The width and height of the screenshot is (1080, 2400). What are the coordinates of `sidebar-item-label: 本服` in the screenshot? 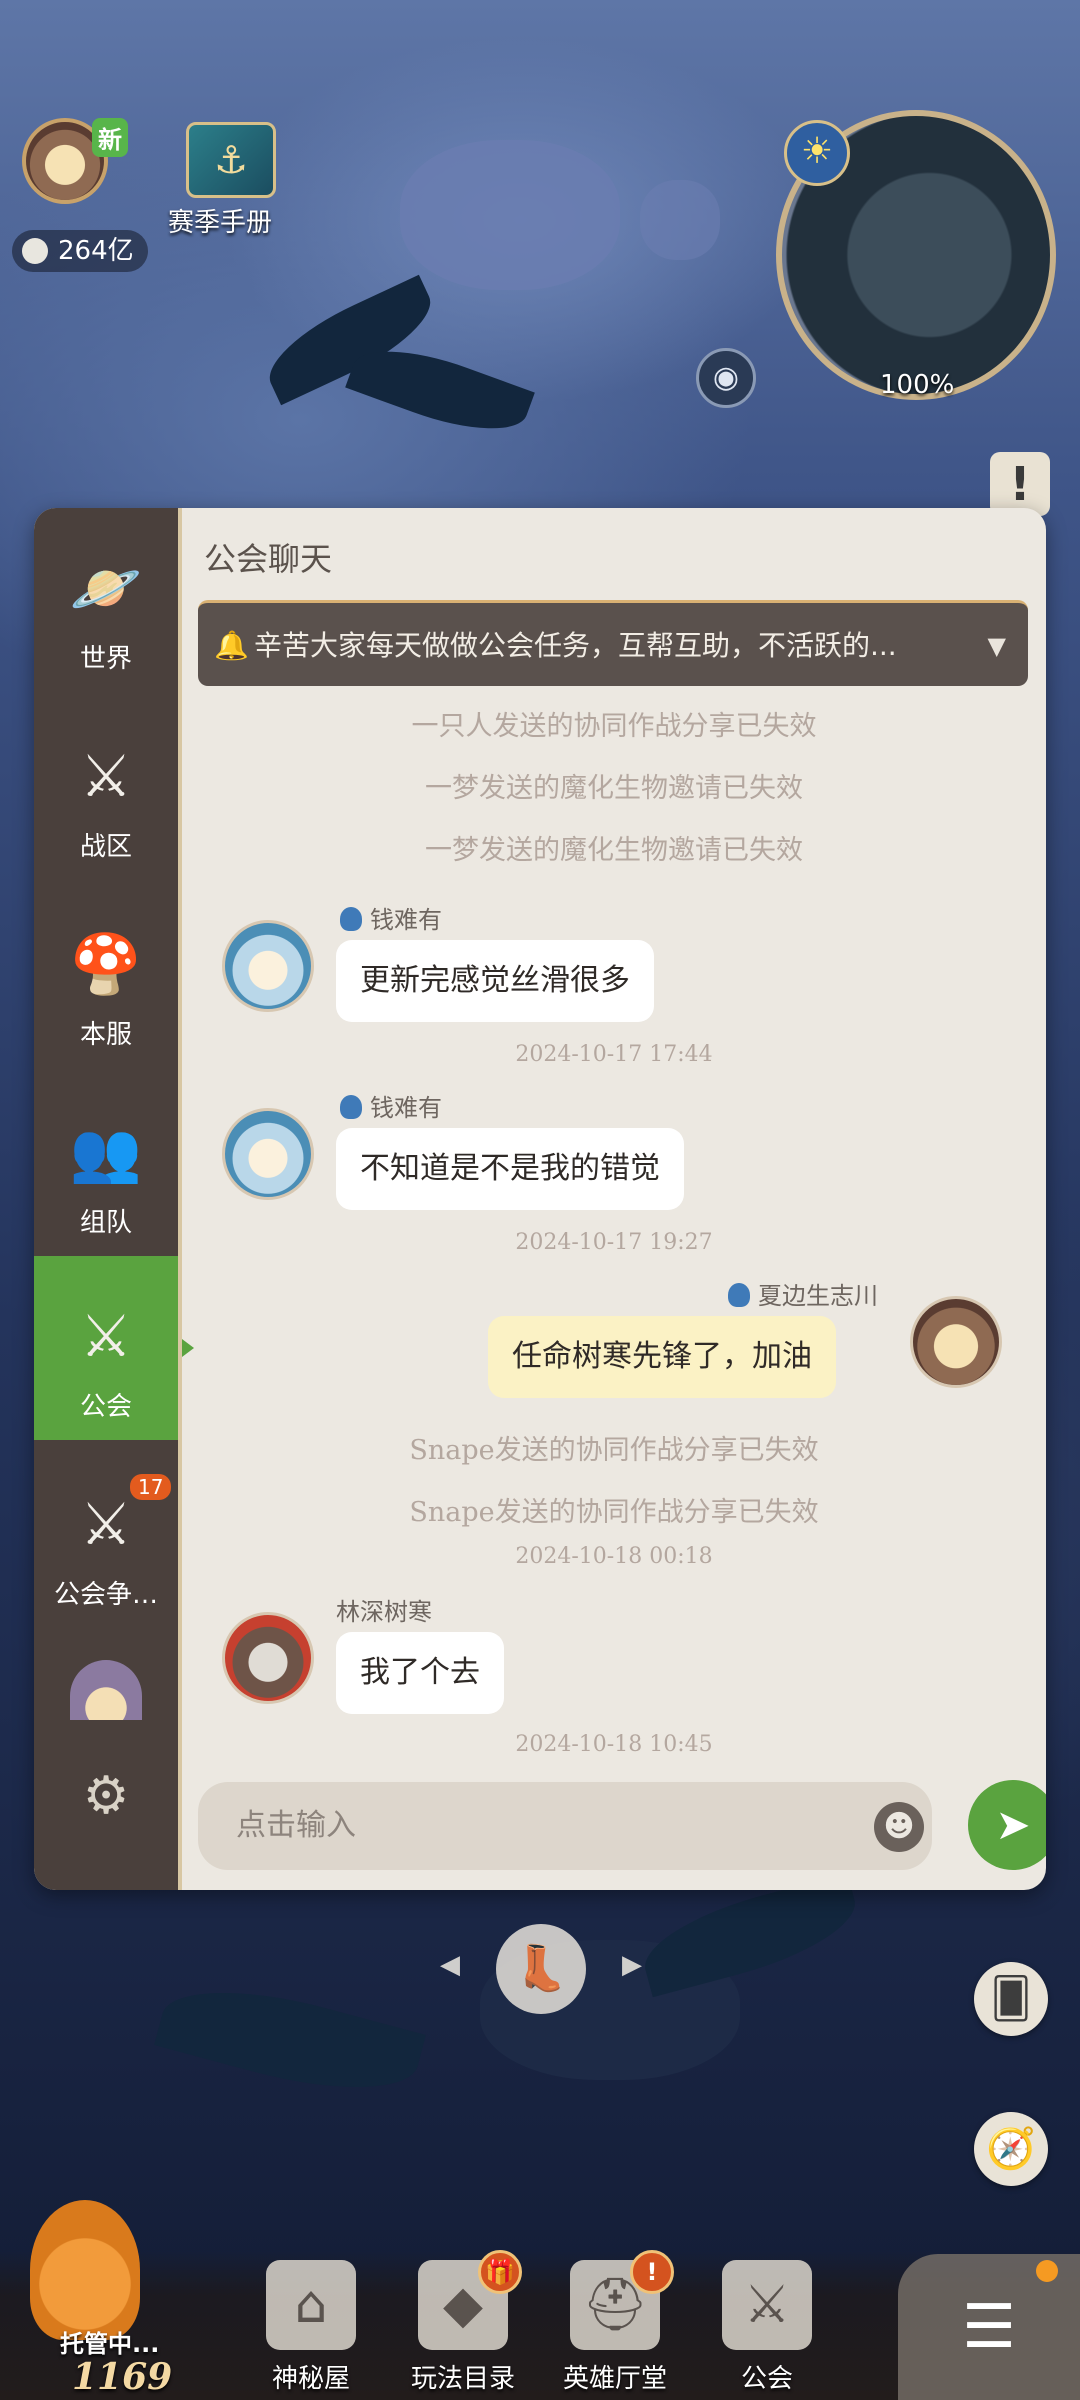 It's located at (105, 1035).